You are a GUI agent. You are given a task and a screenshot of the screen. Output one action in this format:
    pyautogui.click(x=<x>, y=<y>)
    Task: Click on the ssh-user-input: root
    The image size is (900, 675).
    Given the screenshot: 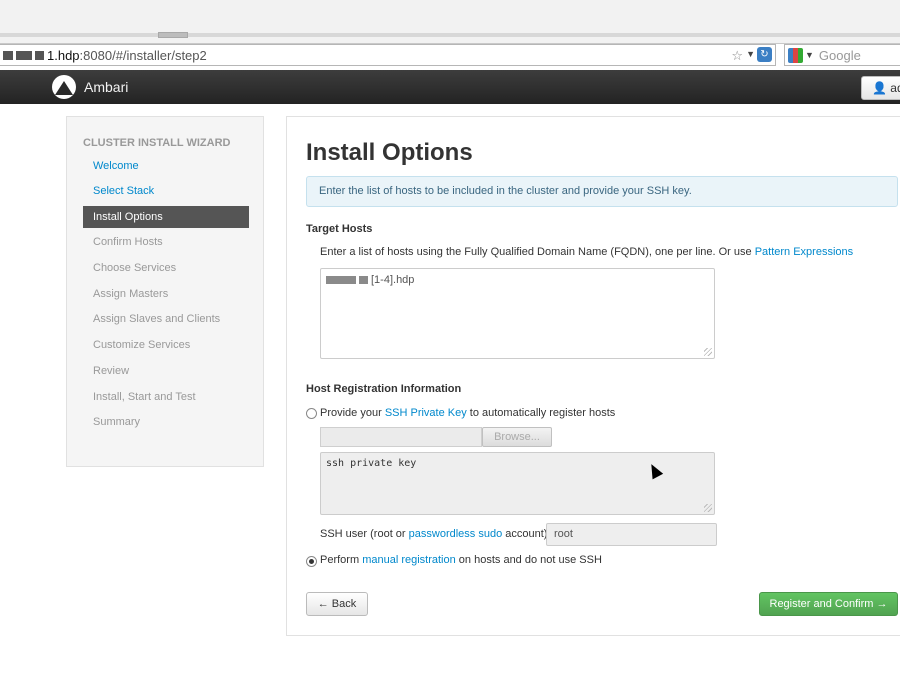 What is the action you would take?
    pyautogui.click(x=631, y=534)
    